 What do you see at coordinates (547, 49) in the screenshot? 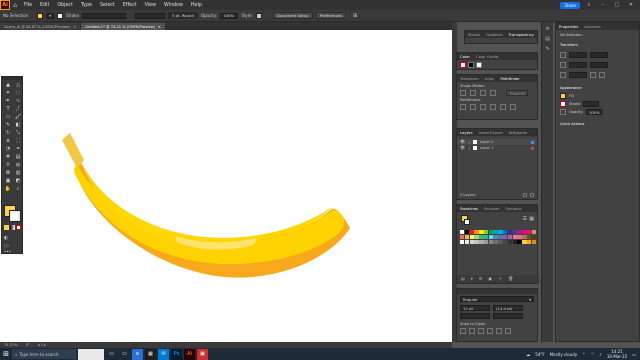
I see `brushes-icon: ✎` at bounding box center [547, 49].